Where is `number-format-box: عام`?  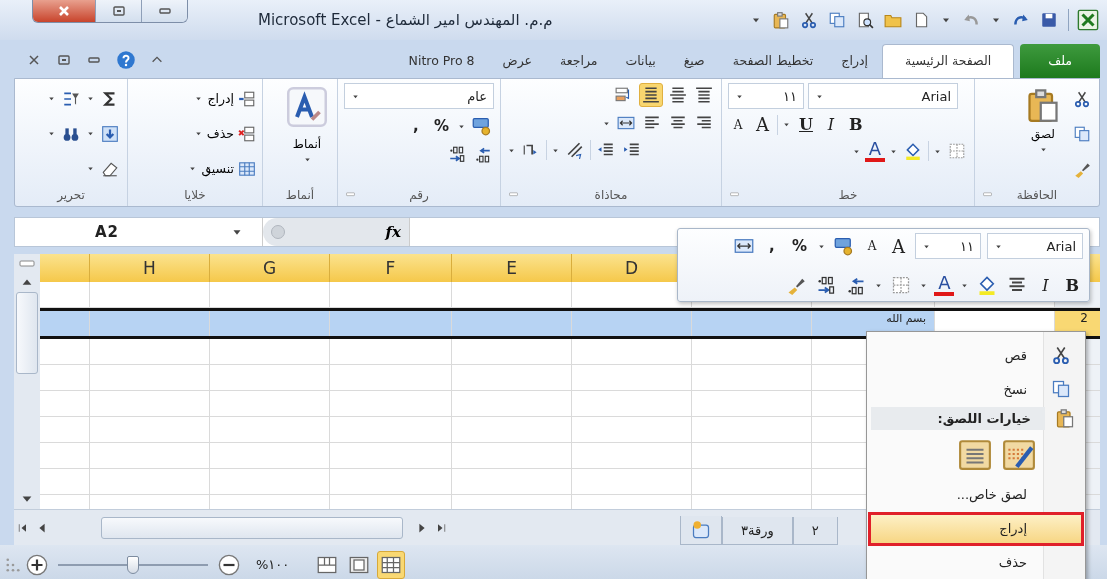
number-format-box: عام is located at coordinates (419, 96).